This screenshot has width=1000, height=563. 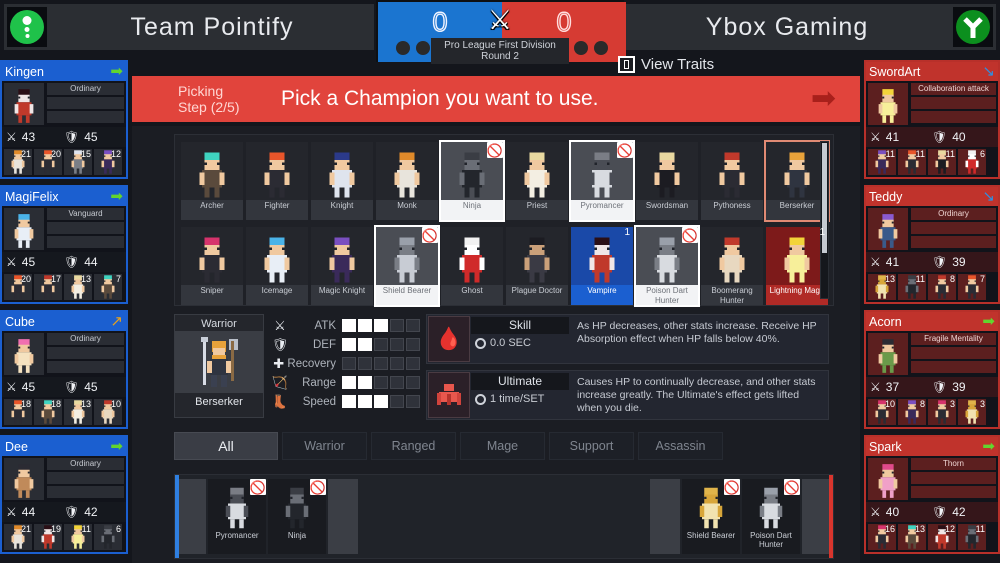 I want to click on draft-pick-card: 🚫 Shield Bearer, so click(x=711, y=516).